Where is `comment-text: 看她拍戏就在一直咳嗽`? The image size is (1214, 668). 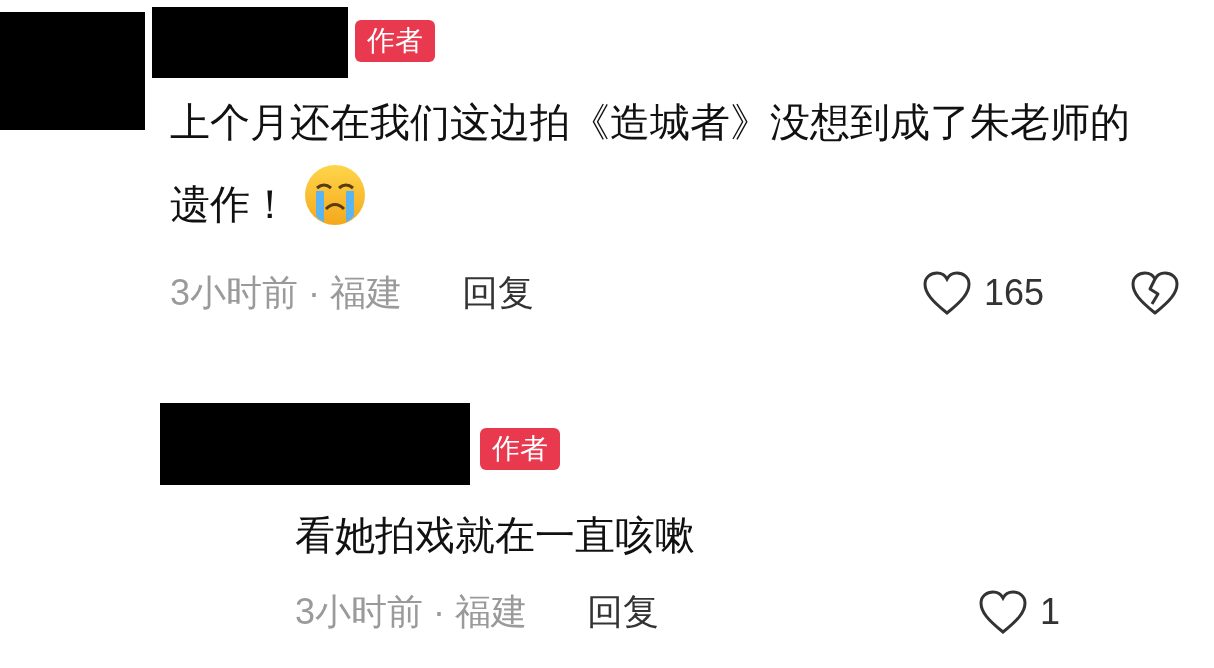
comment-text: 看她拍戏就在一直咳嗽 is located at coordinates (495, 535).